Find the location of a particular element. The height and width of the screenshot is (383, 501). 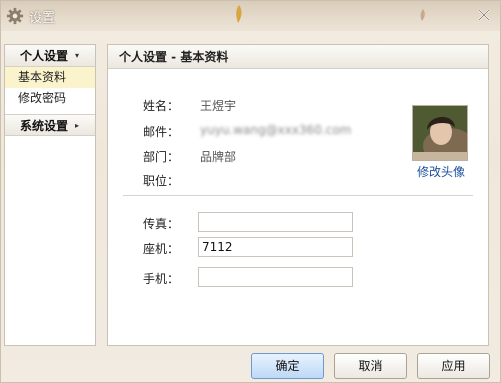

department-value: 品牌部 is located at coordinates (218, 157).